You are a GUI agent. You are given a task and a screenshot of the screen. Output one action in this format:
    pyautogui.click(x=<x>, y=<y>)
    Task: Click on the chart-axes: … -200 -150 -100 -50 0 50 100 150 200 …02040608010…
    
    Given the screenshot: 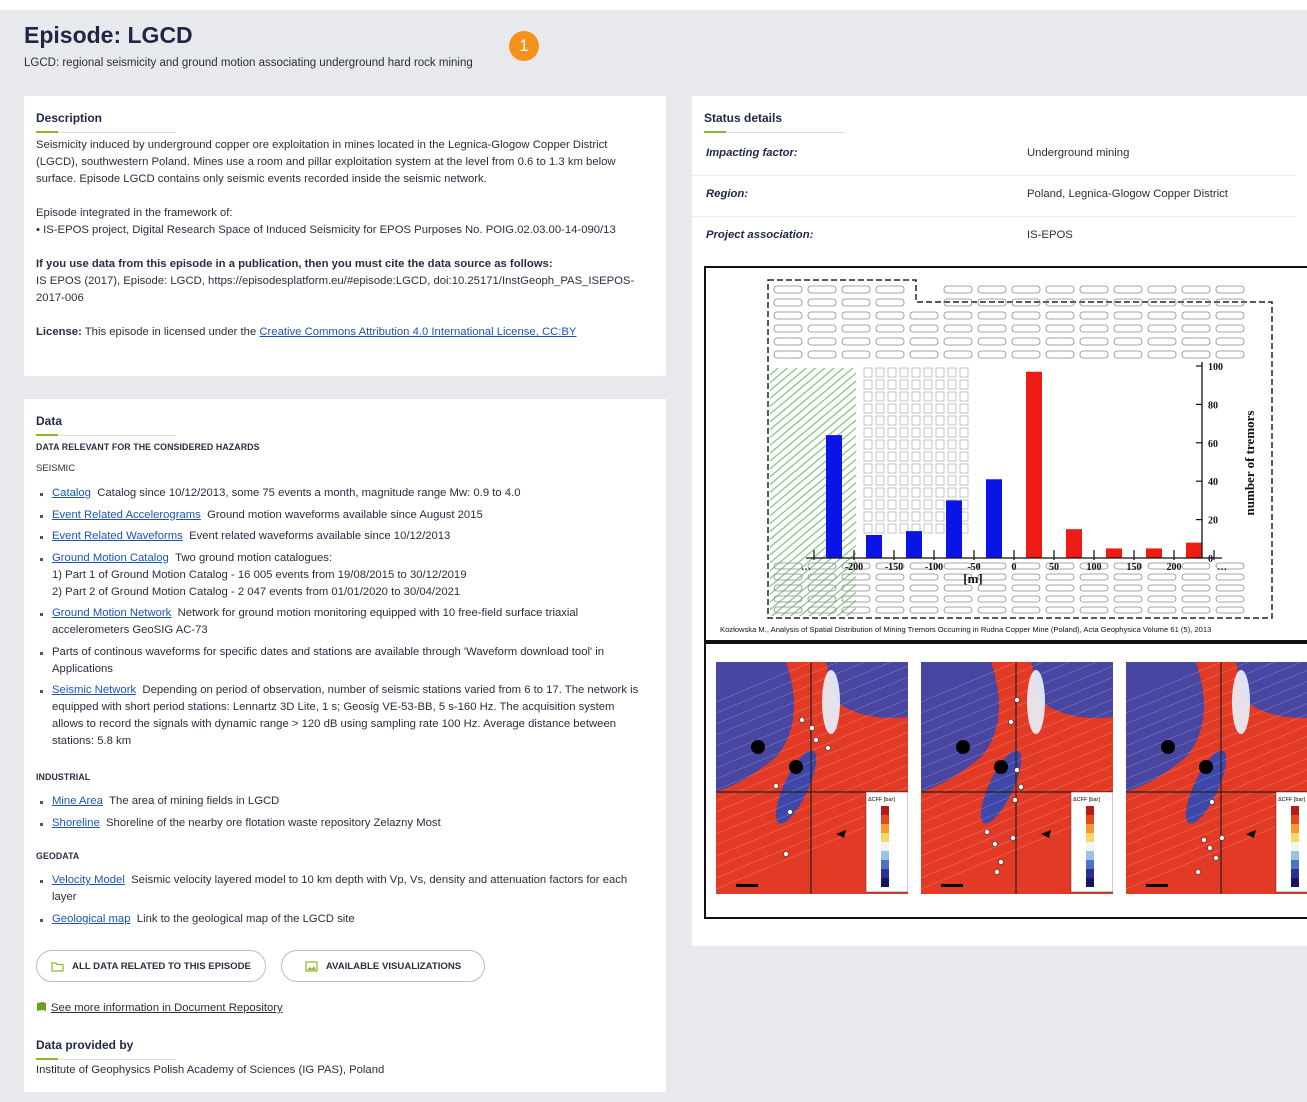 What is the action you would take?
    pyautogui.click(x=1014, y=467)
    